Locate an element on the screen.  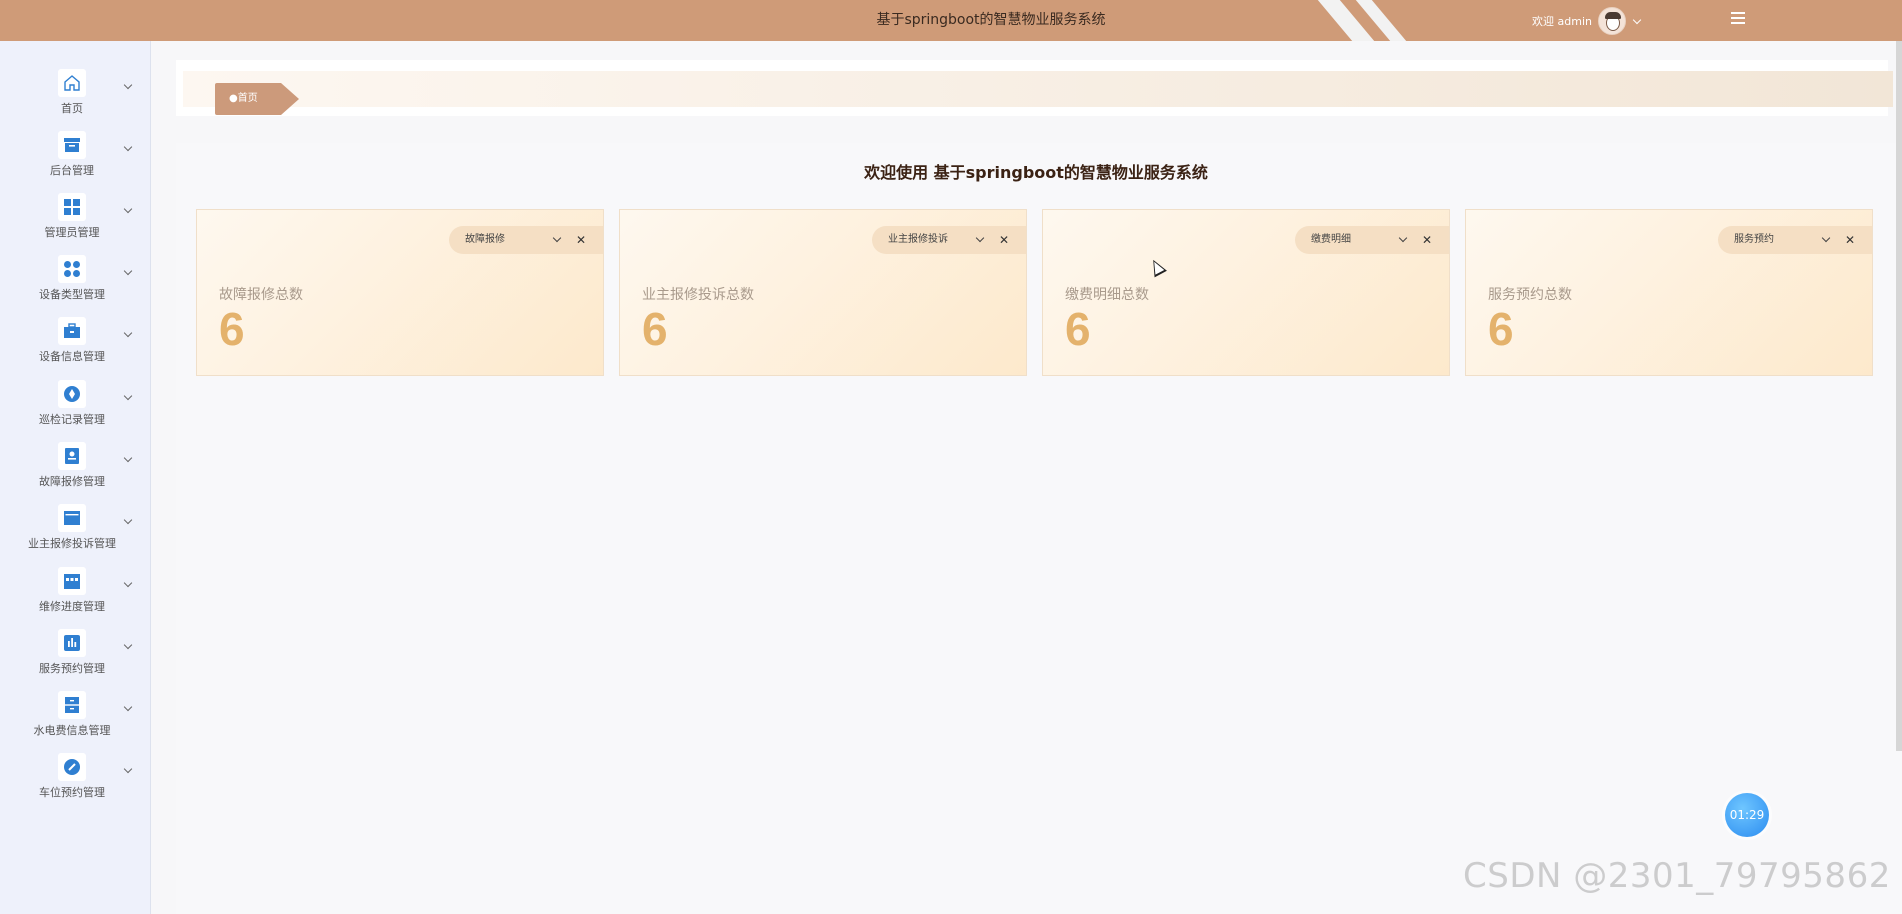
page-title: 欢迎使用 基于springboot的智慧物业服务系统 is located at coordinates (1036, 172).